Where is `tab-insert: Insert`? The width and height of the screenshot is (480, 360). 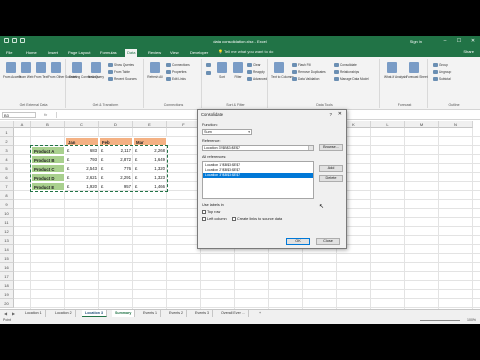
tab-insert: Insert is located at coordinates (53, 53).